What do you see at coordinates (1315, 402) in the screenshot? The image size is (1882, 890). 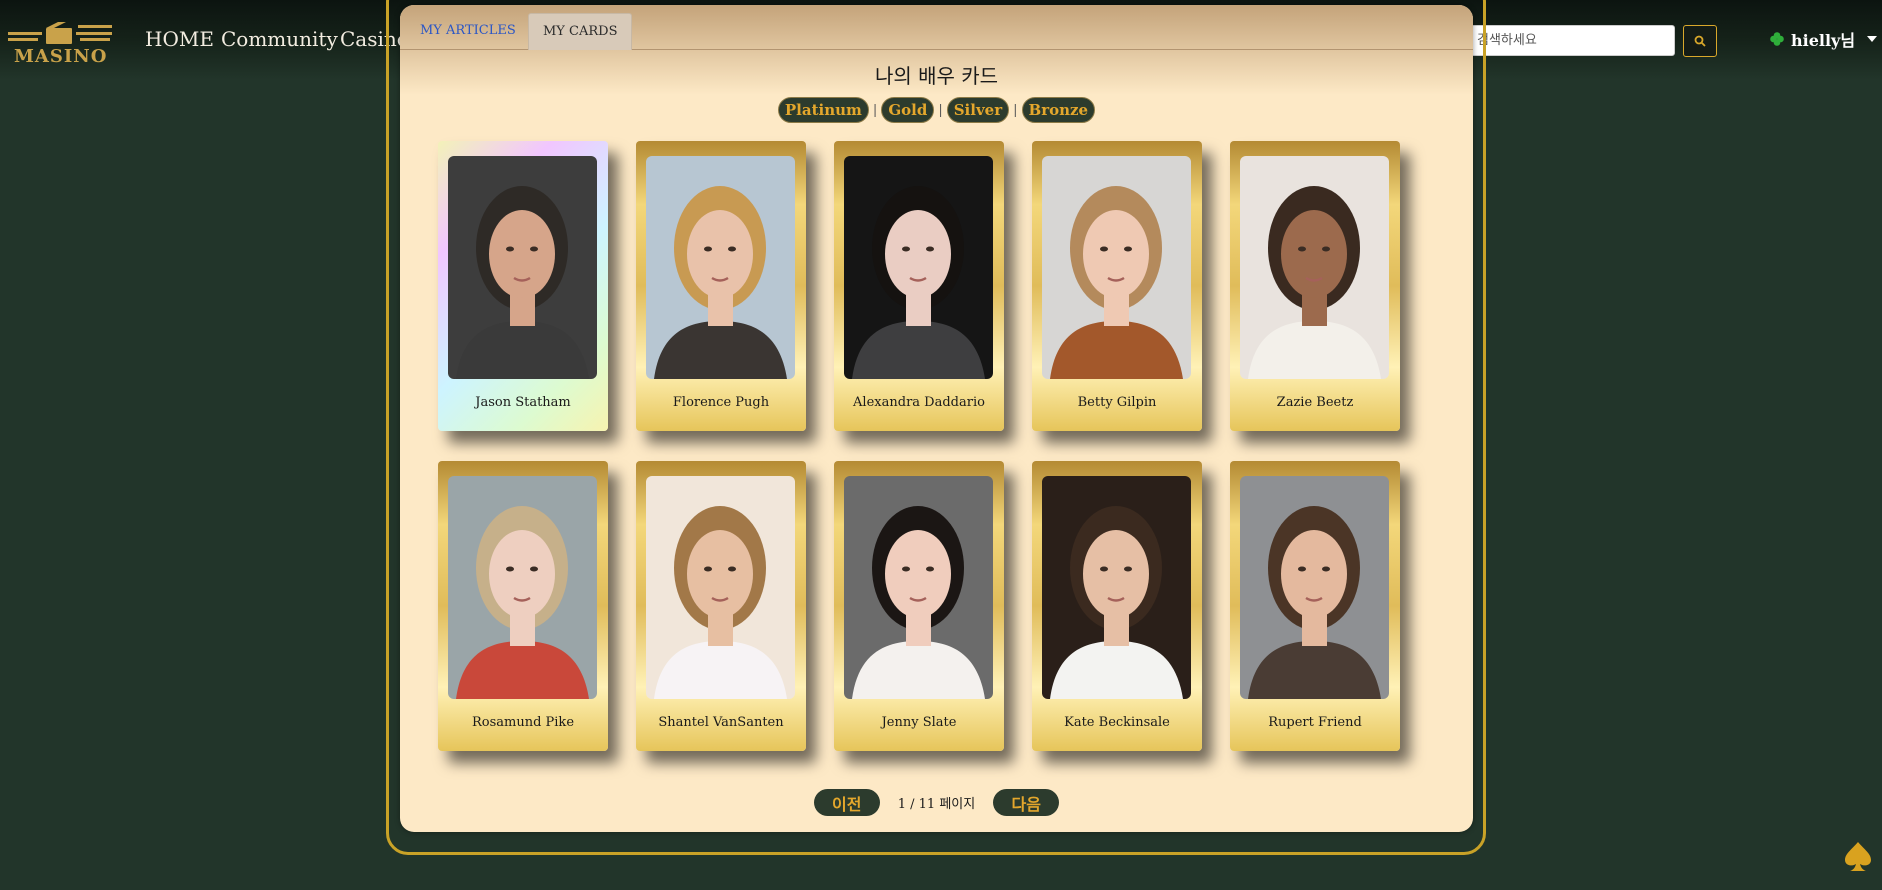 I see `actor-name: Zazie Beetz` at bounding box center [1315, 402].